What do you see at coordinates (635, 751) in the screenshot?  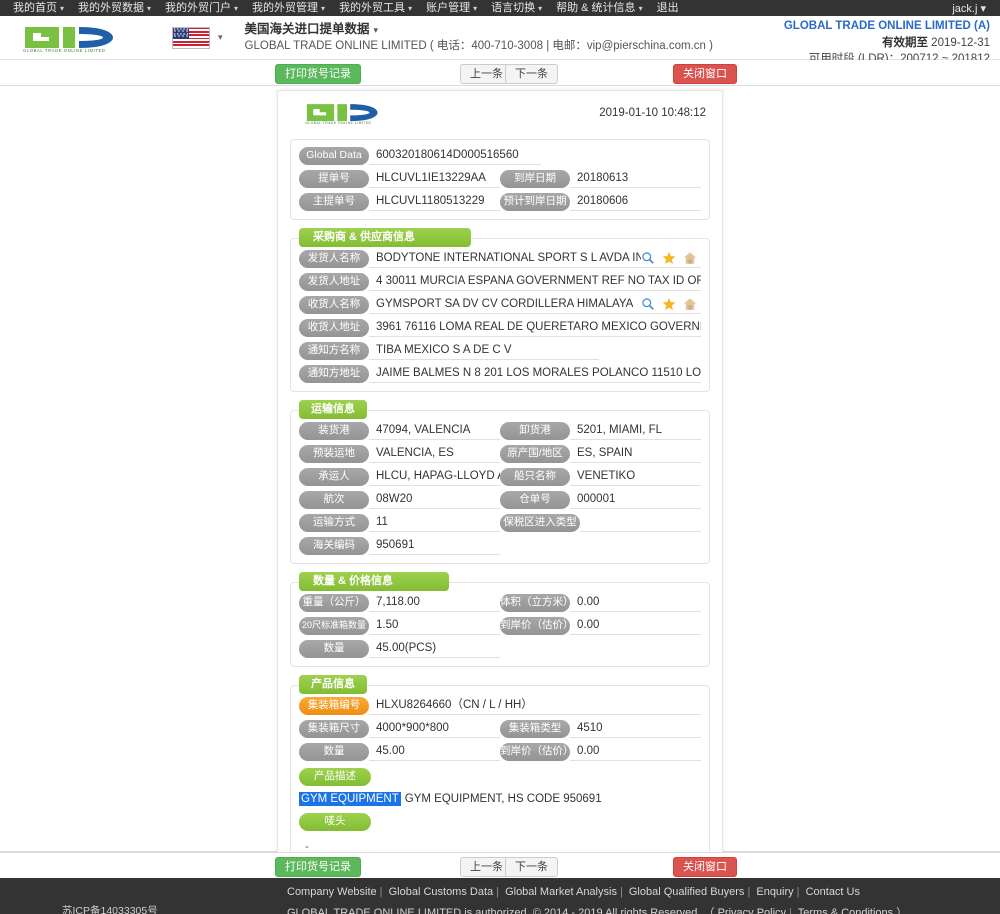 I see `product-cif-value: 0.00` at bounding box center [635, 751].